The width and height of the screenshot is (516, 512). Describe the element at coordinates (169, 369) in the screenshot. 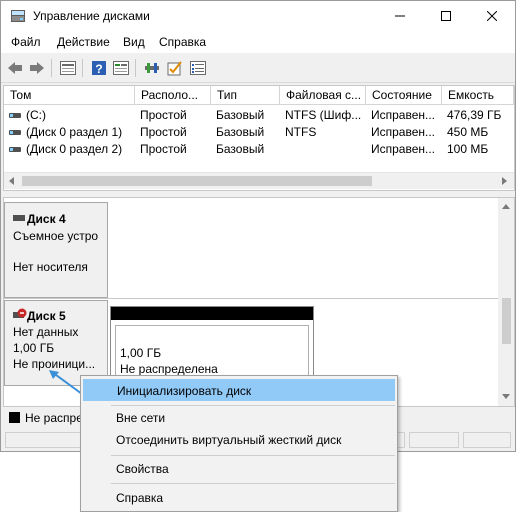

I see `partition-status: Не распределена` at that location.